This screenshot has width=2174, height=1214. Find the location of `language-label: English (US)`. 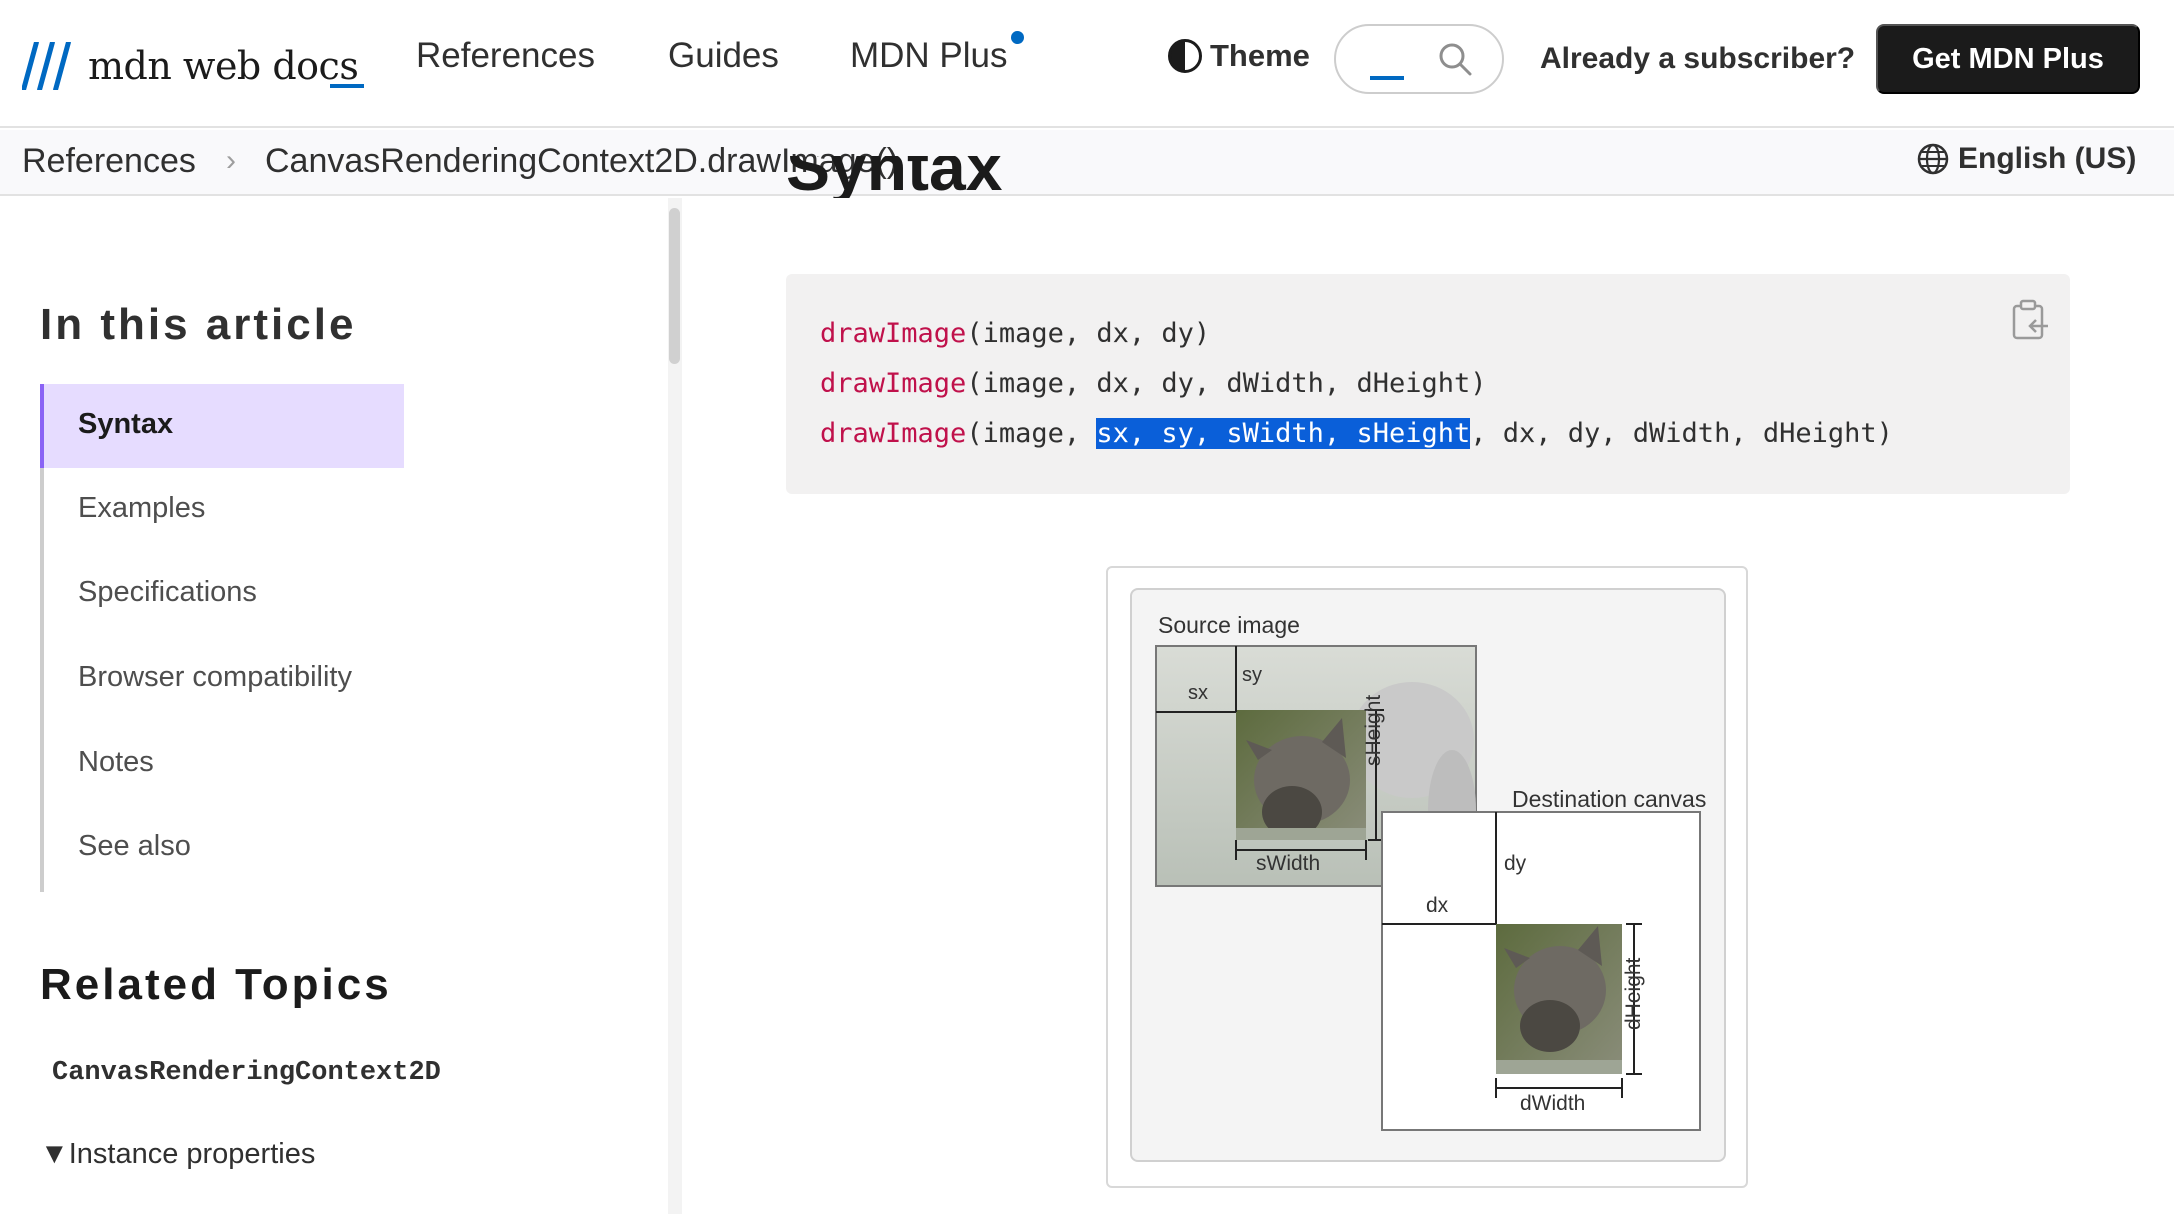

language-label: English (US) is located at coordinates (2047, 158).